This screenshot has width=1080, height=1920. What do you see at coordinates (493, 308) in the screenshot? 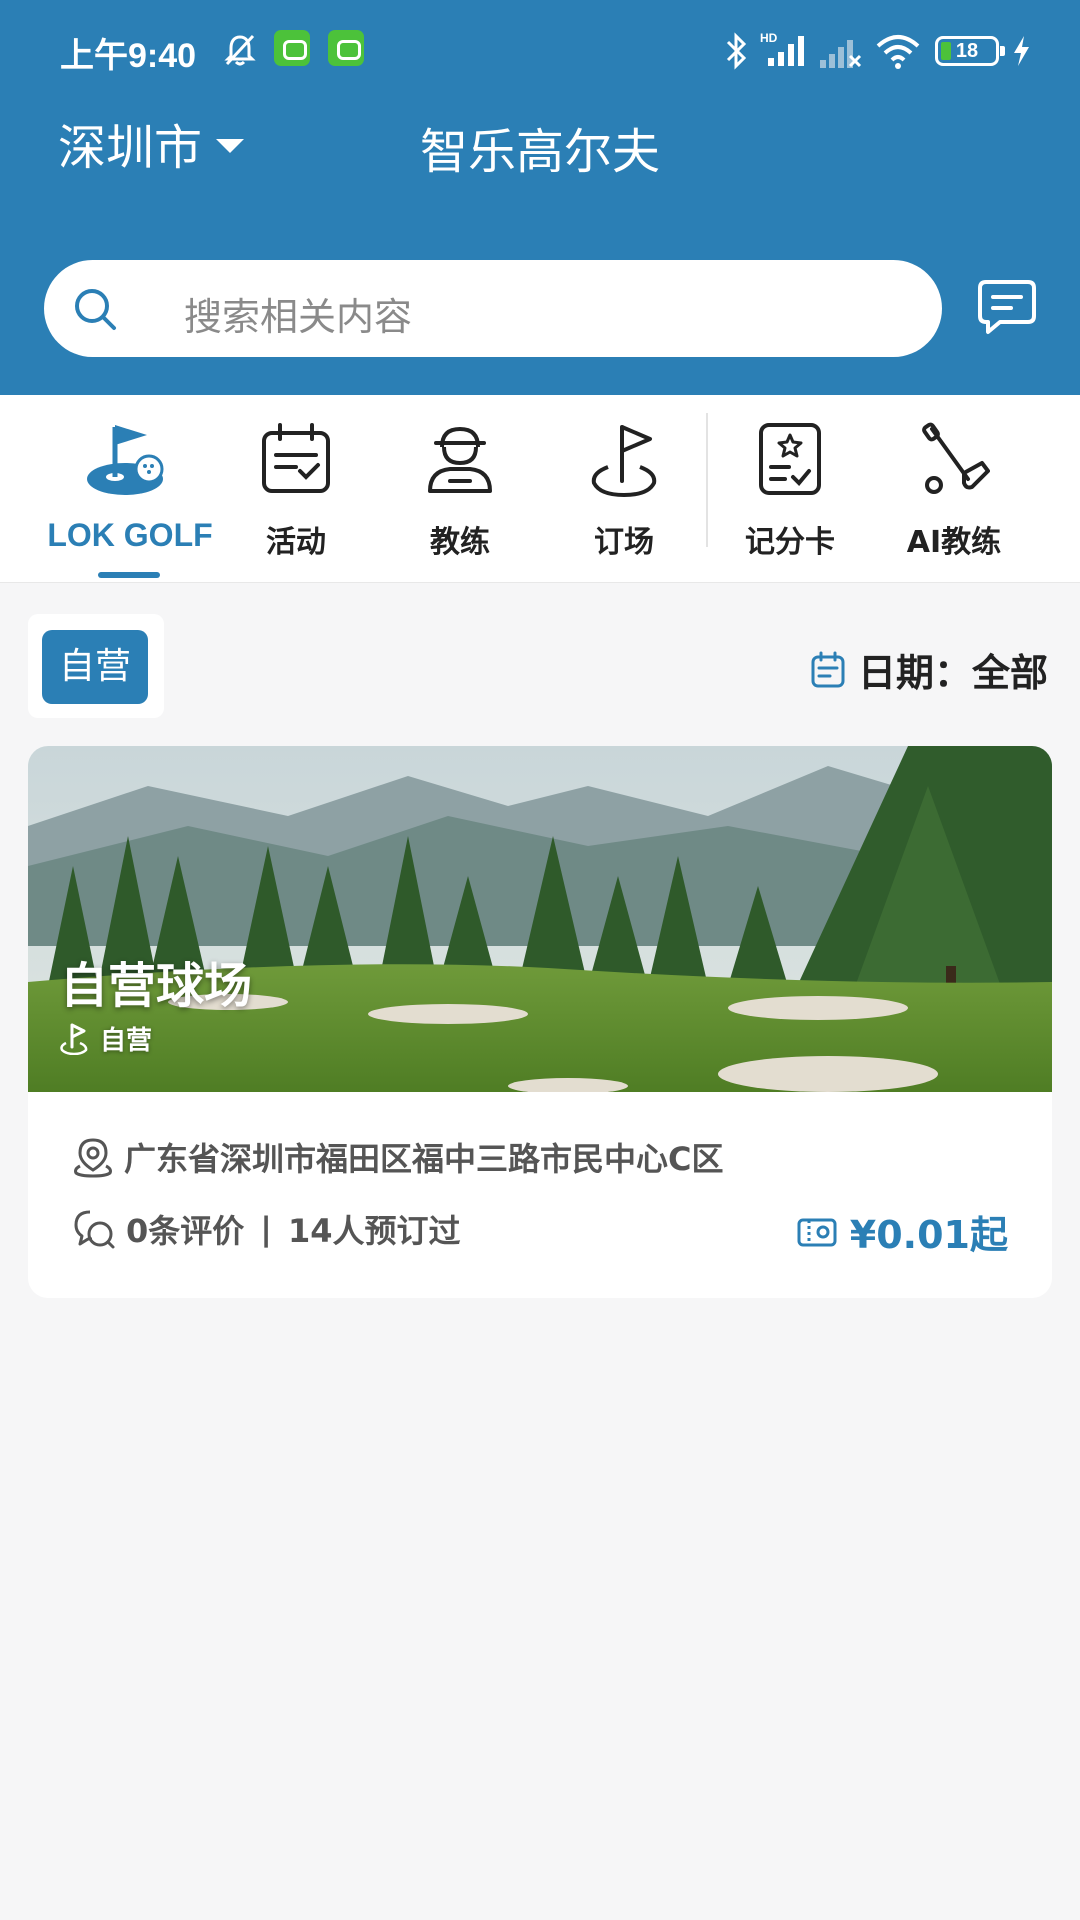
I see `search-input: 搜索相关内容` at bounding box center [493, 308].